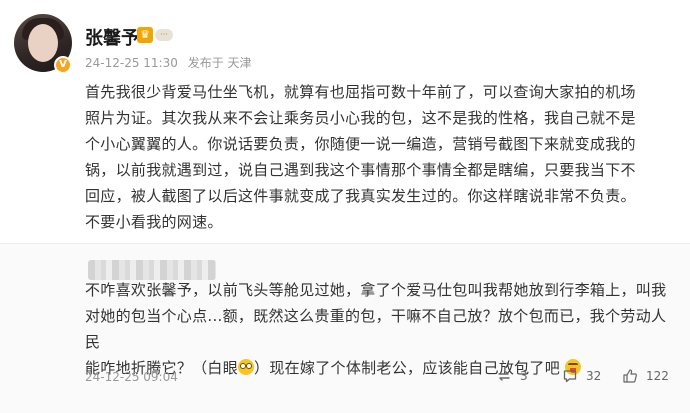  Describe the element at coordinates (504, 376) in the screenshot. I see `repost-icon` at that location.